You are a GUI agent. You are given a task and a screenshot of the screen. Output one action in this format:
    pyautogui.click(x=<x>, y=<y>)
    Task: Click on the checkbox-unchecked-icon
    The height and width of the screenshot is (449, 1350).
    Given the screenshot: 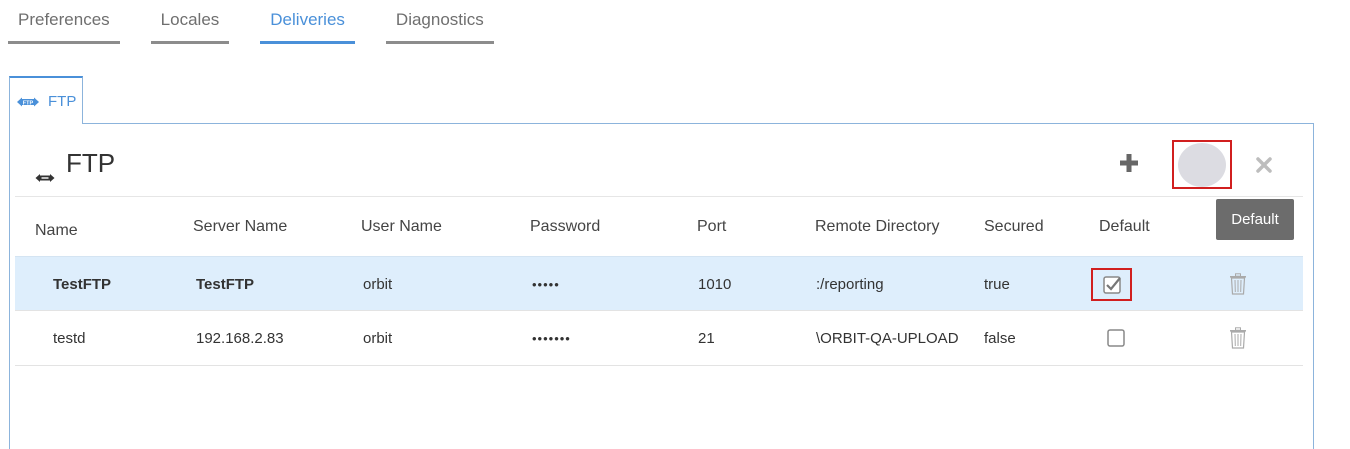 What is the action you would take?
    pyautogui.click(x=1116, y=338)
    